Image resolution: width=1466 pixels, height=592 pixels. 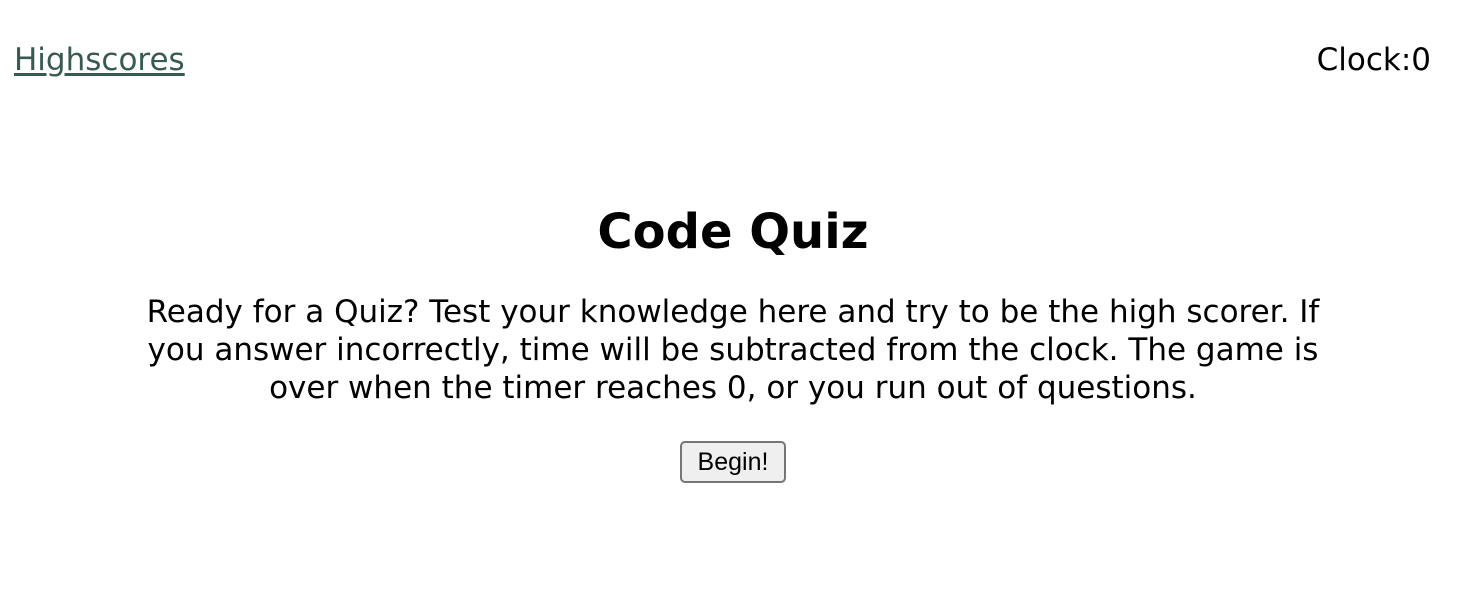 What do you see at coordinates (733, 232) in the screenshot?
I see `page-title: Code Quiz` at bounding box center [733, 232].